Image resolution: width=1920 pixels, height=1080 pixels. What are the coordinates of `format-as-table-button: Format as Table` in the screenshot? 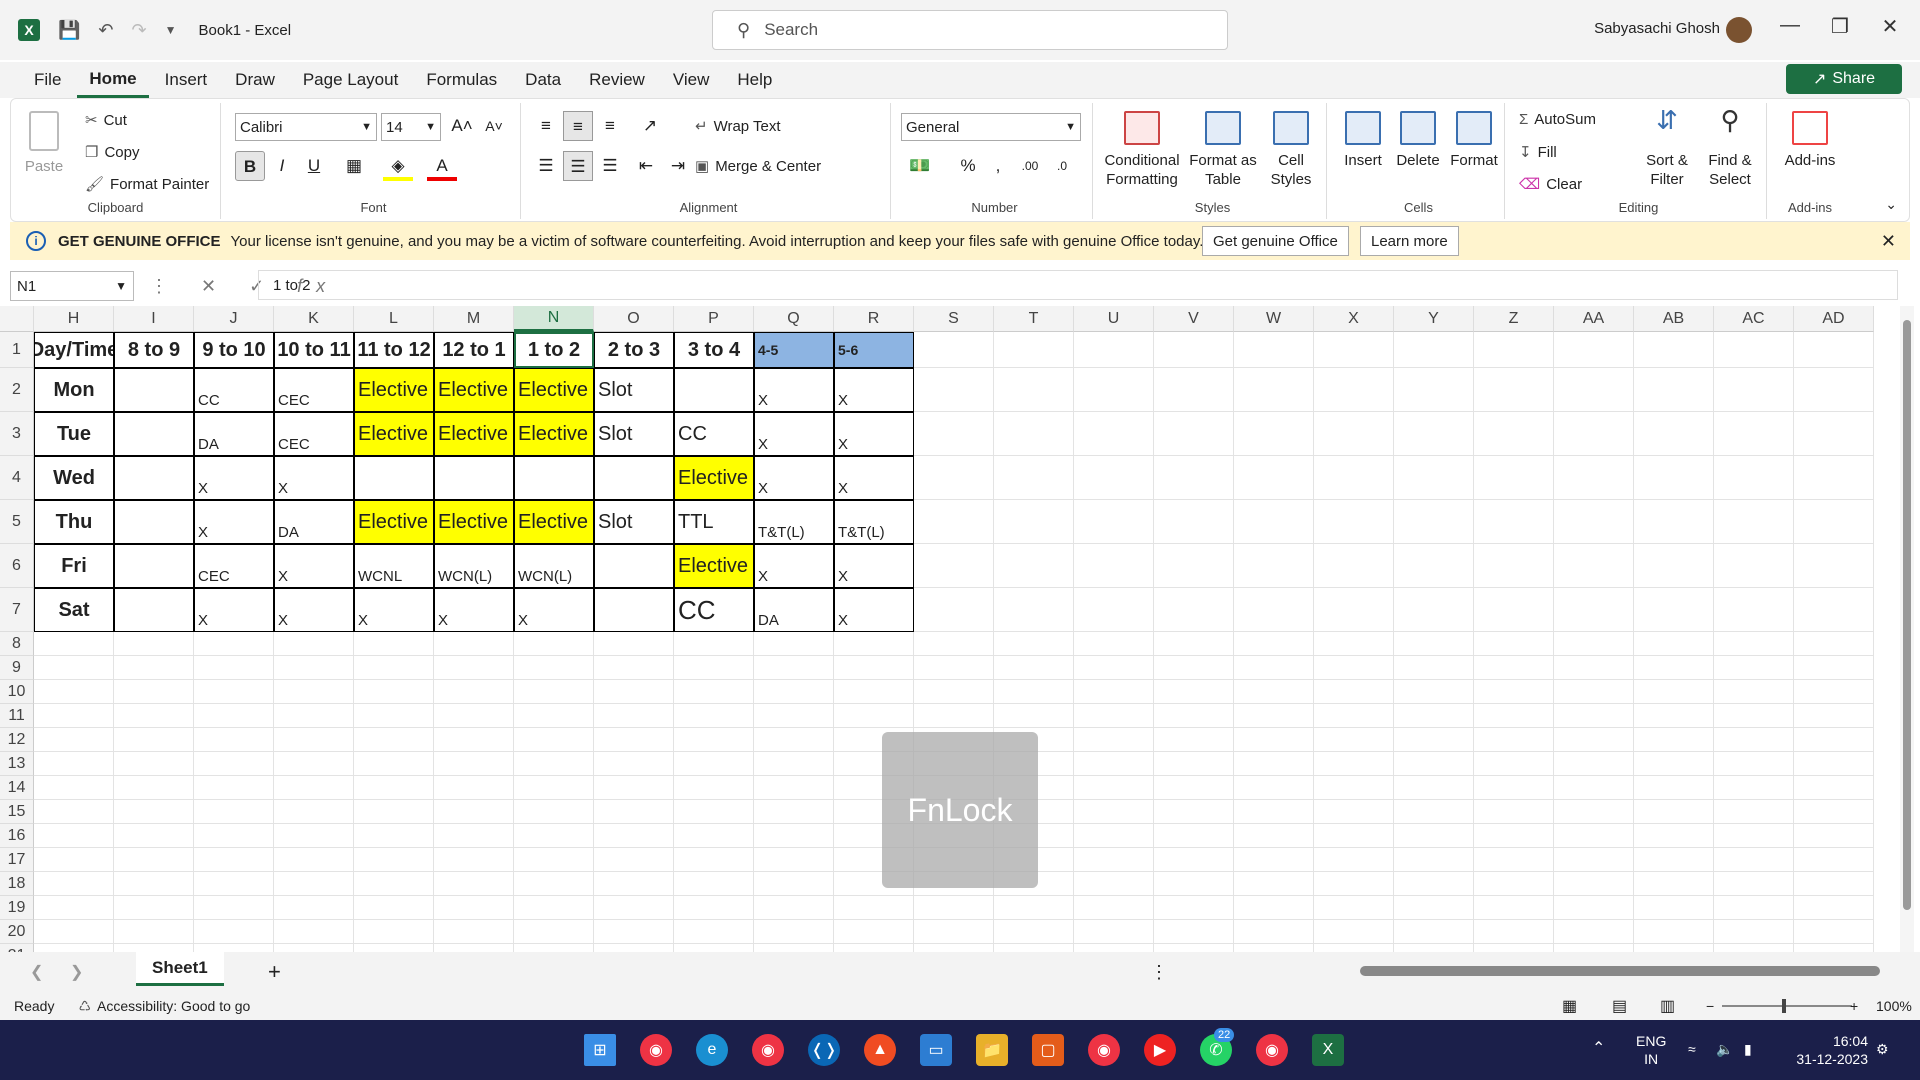 It's located at (1223, 150).